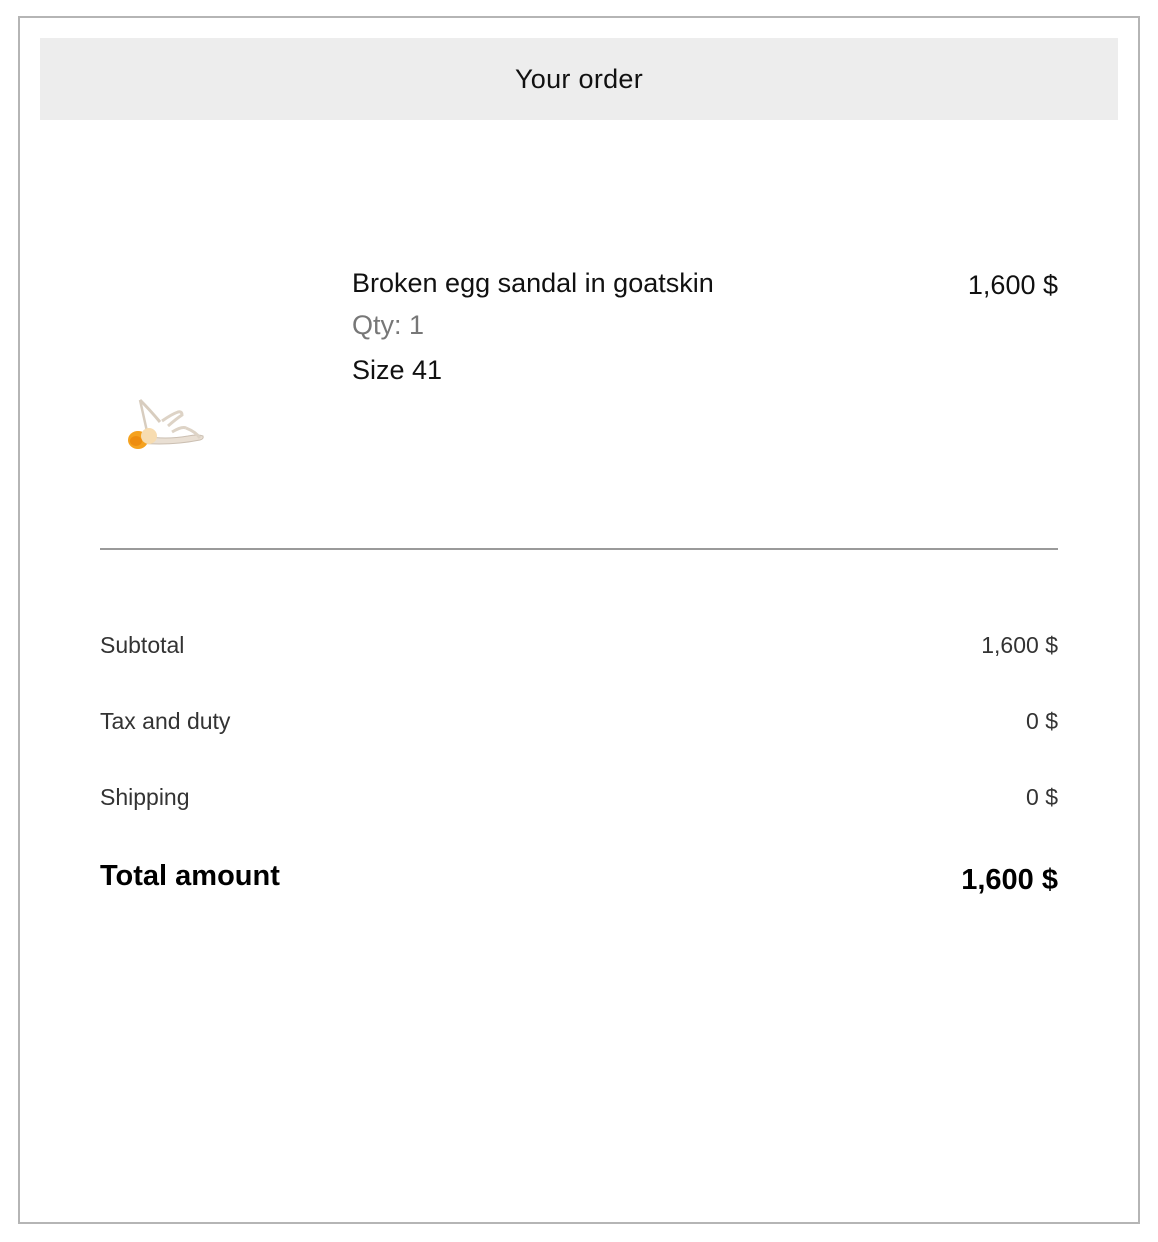 The height and width of the screenshot is (1242, 1158). Describe the element at coordinates (166, 423) in the screenshot. I see `sandal-product-image` at that location.